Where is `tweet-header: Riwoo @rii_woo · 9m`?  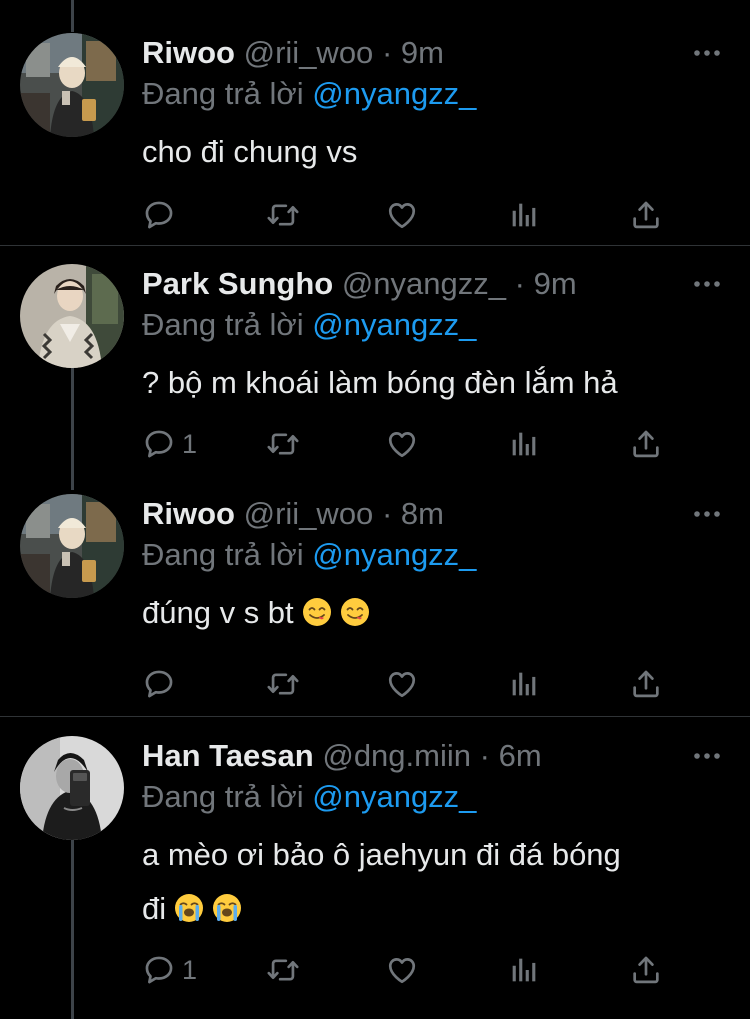 tweet-header: Riwoo @rii_woo · 9m is located at coordinates (293, 53).